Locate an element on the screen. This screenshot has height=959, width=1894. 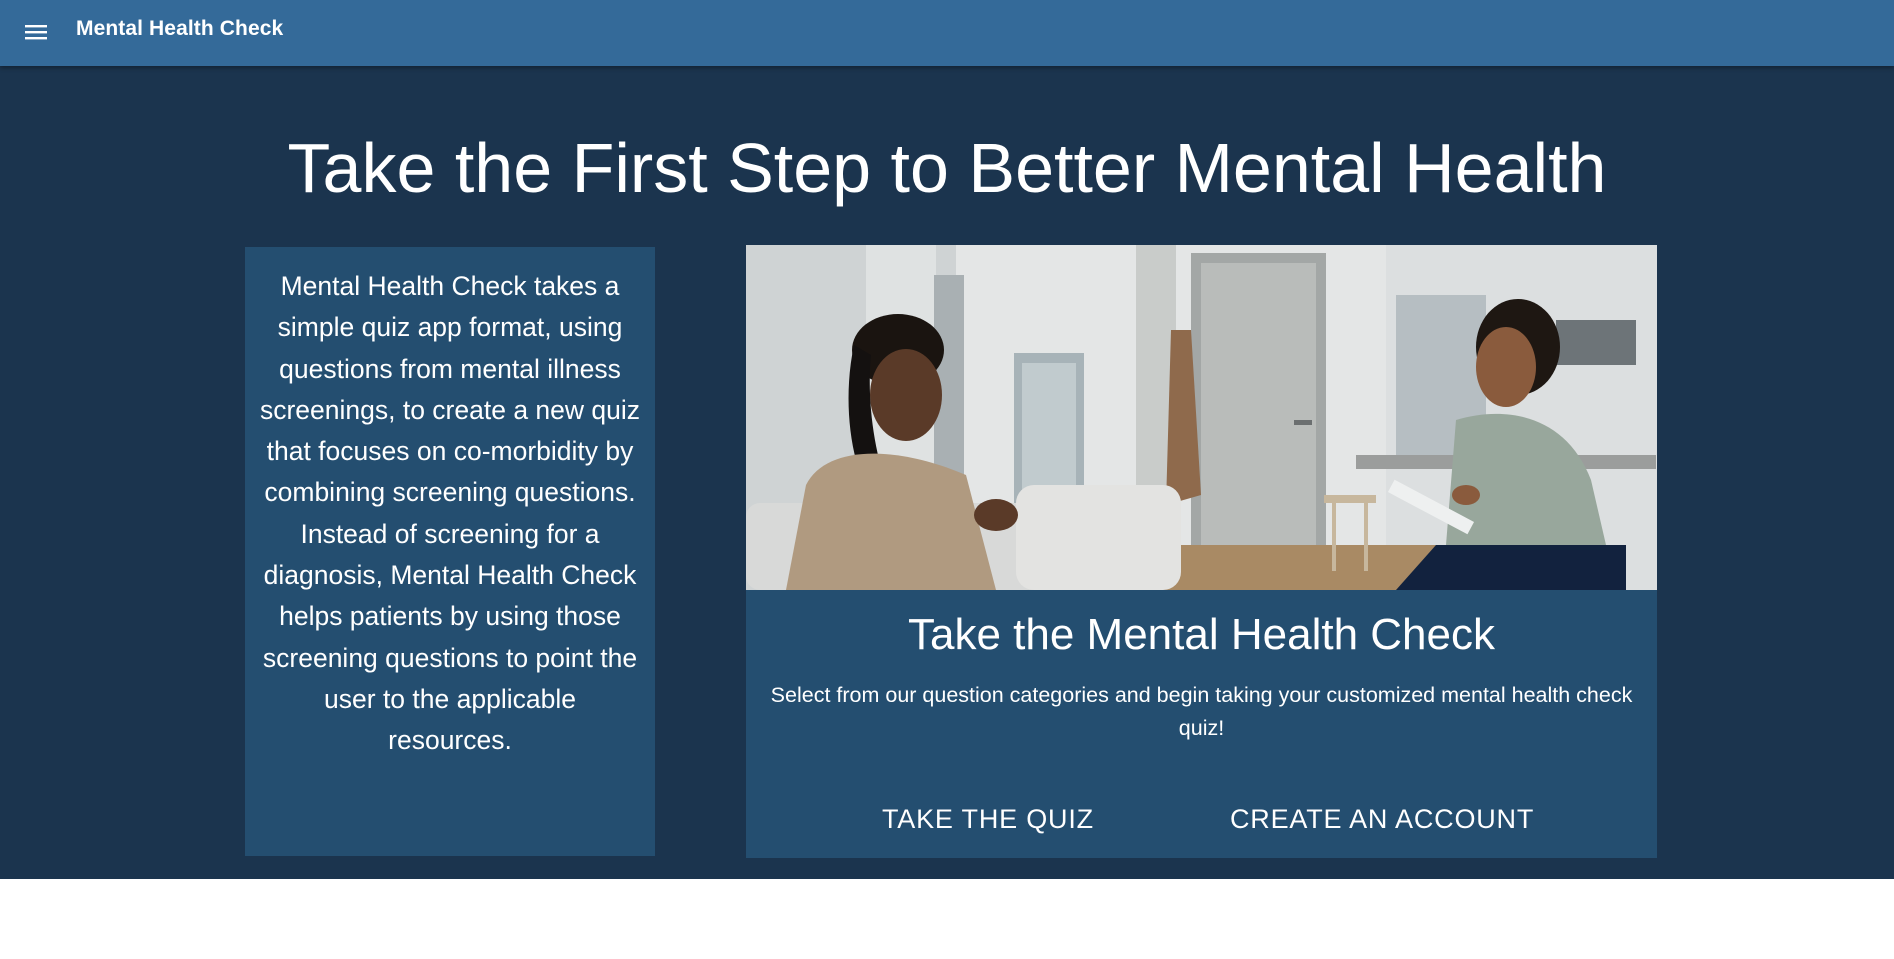
app-title: Mental Health Check is located at coordinates (179, 29).